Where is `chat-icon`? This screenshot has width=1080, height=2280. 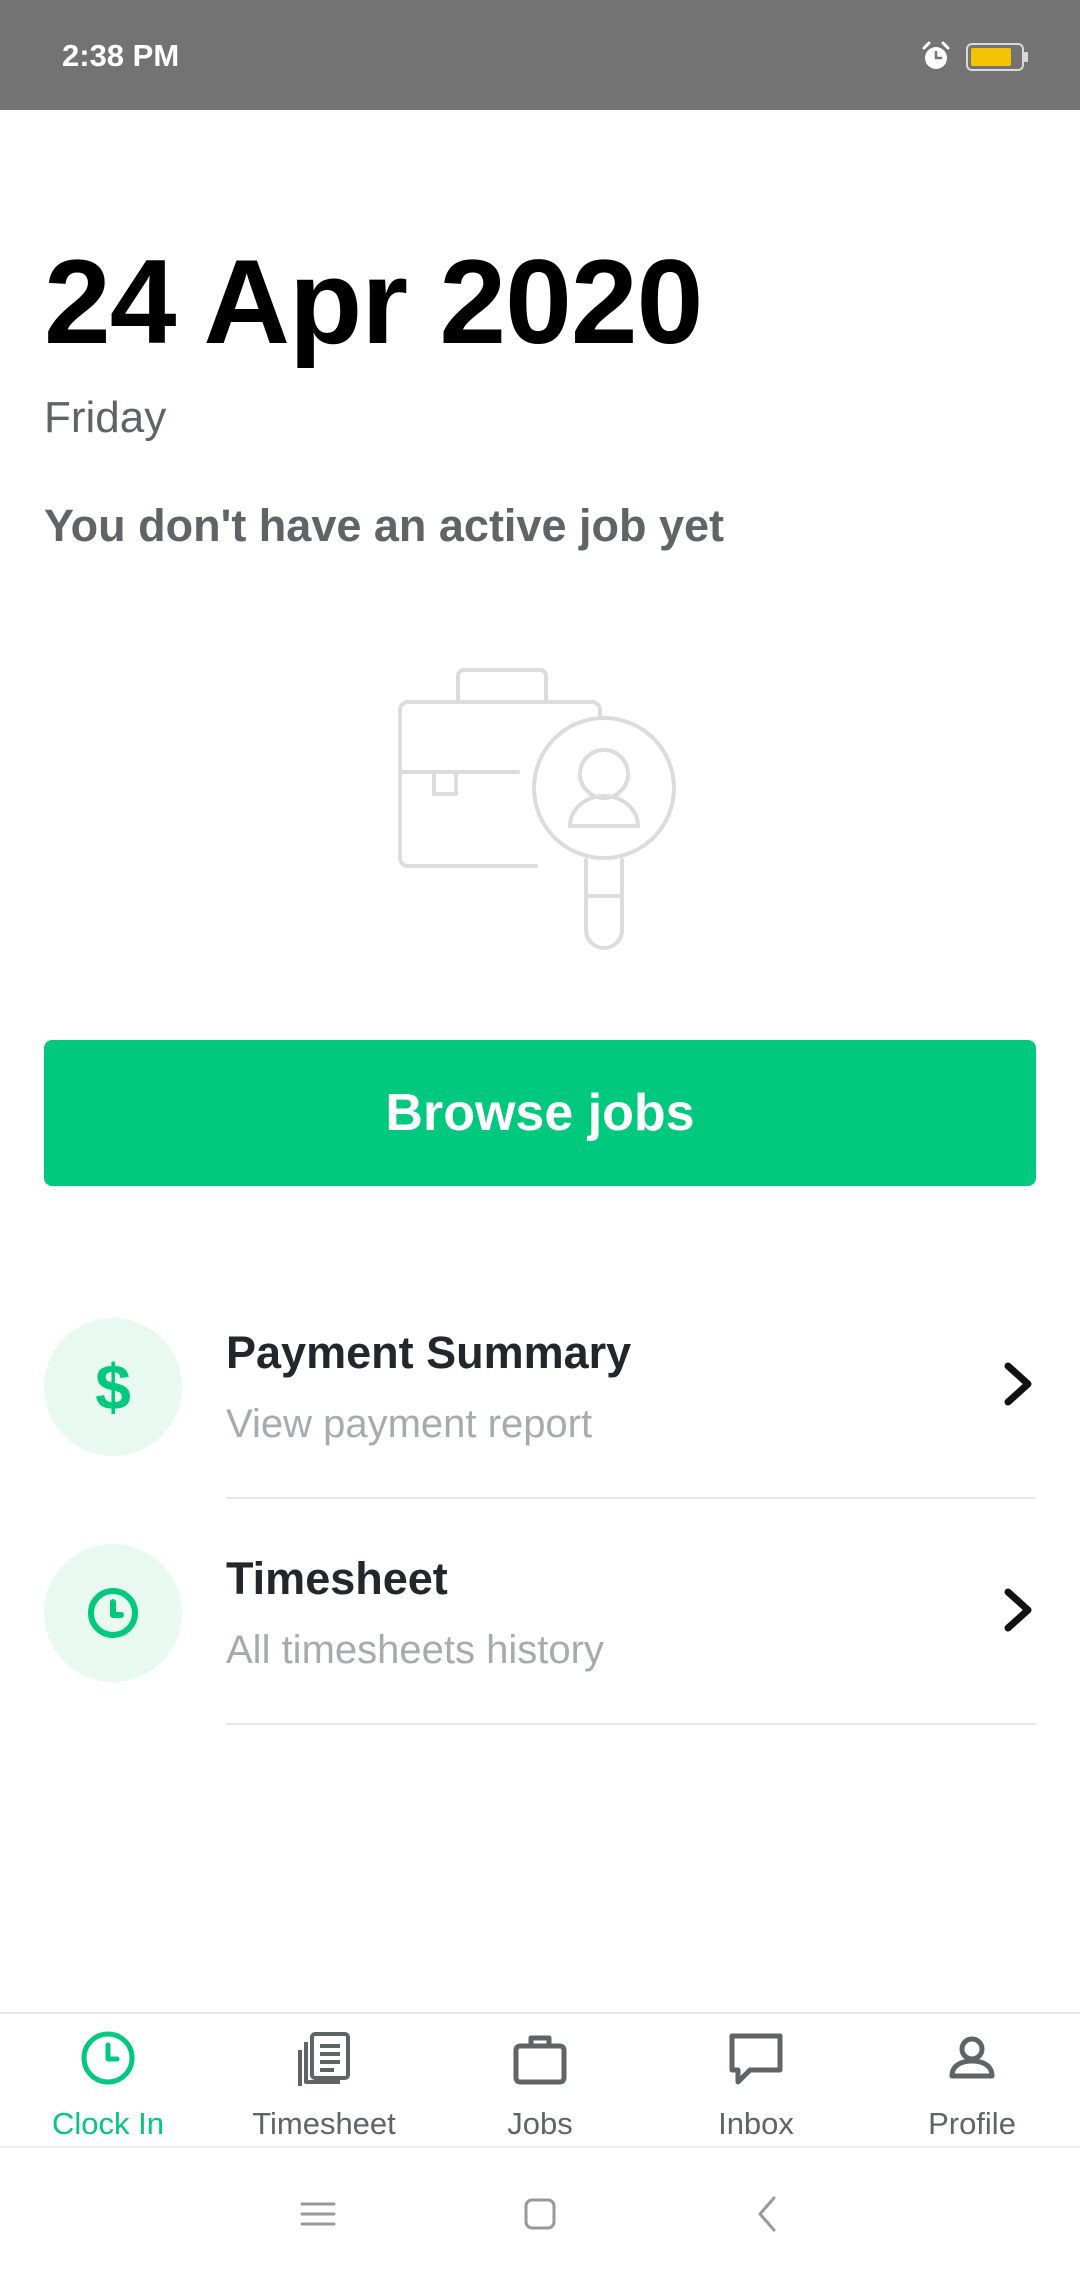 chat-icon is located at coordinates (756, 2059).